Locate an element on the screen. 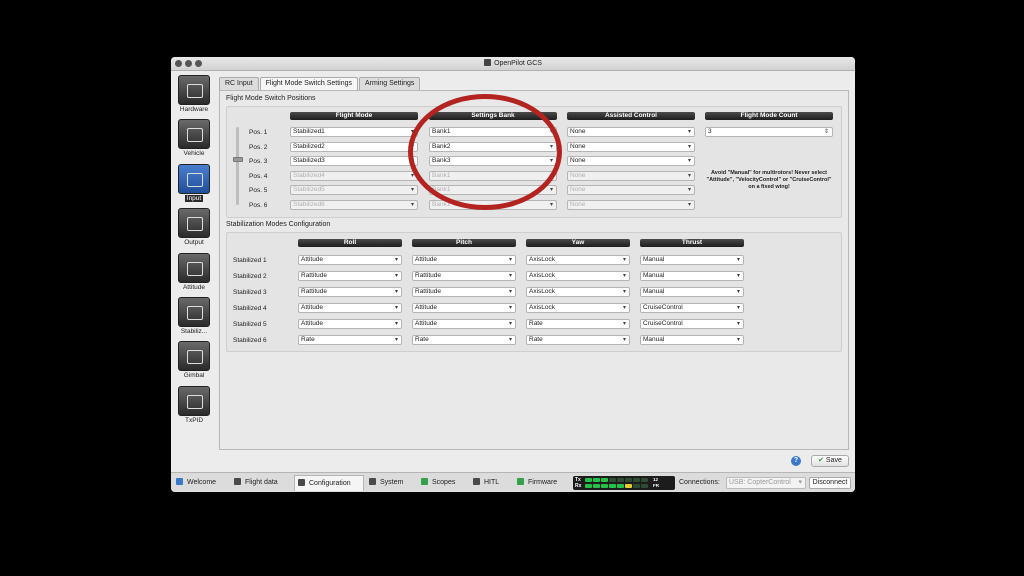  sidebar-item-vehicle: Vehicle is located at coordinates (194, 138).